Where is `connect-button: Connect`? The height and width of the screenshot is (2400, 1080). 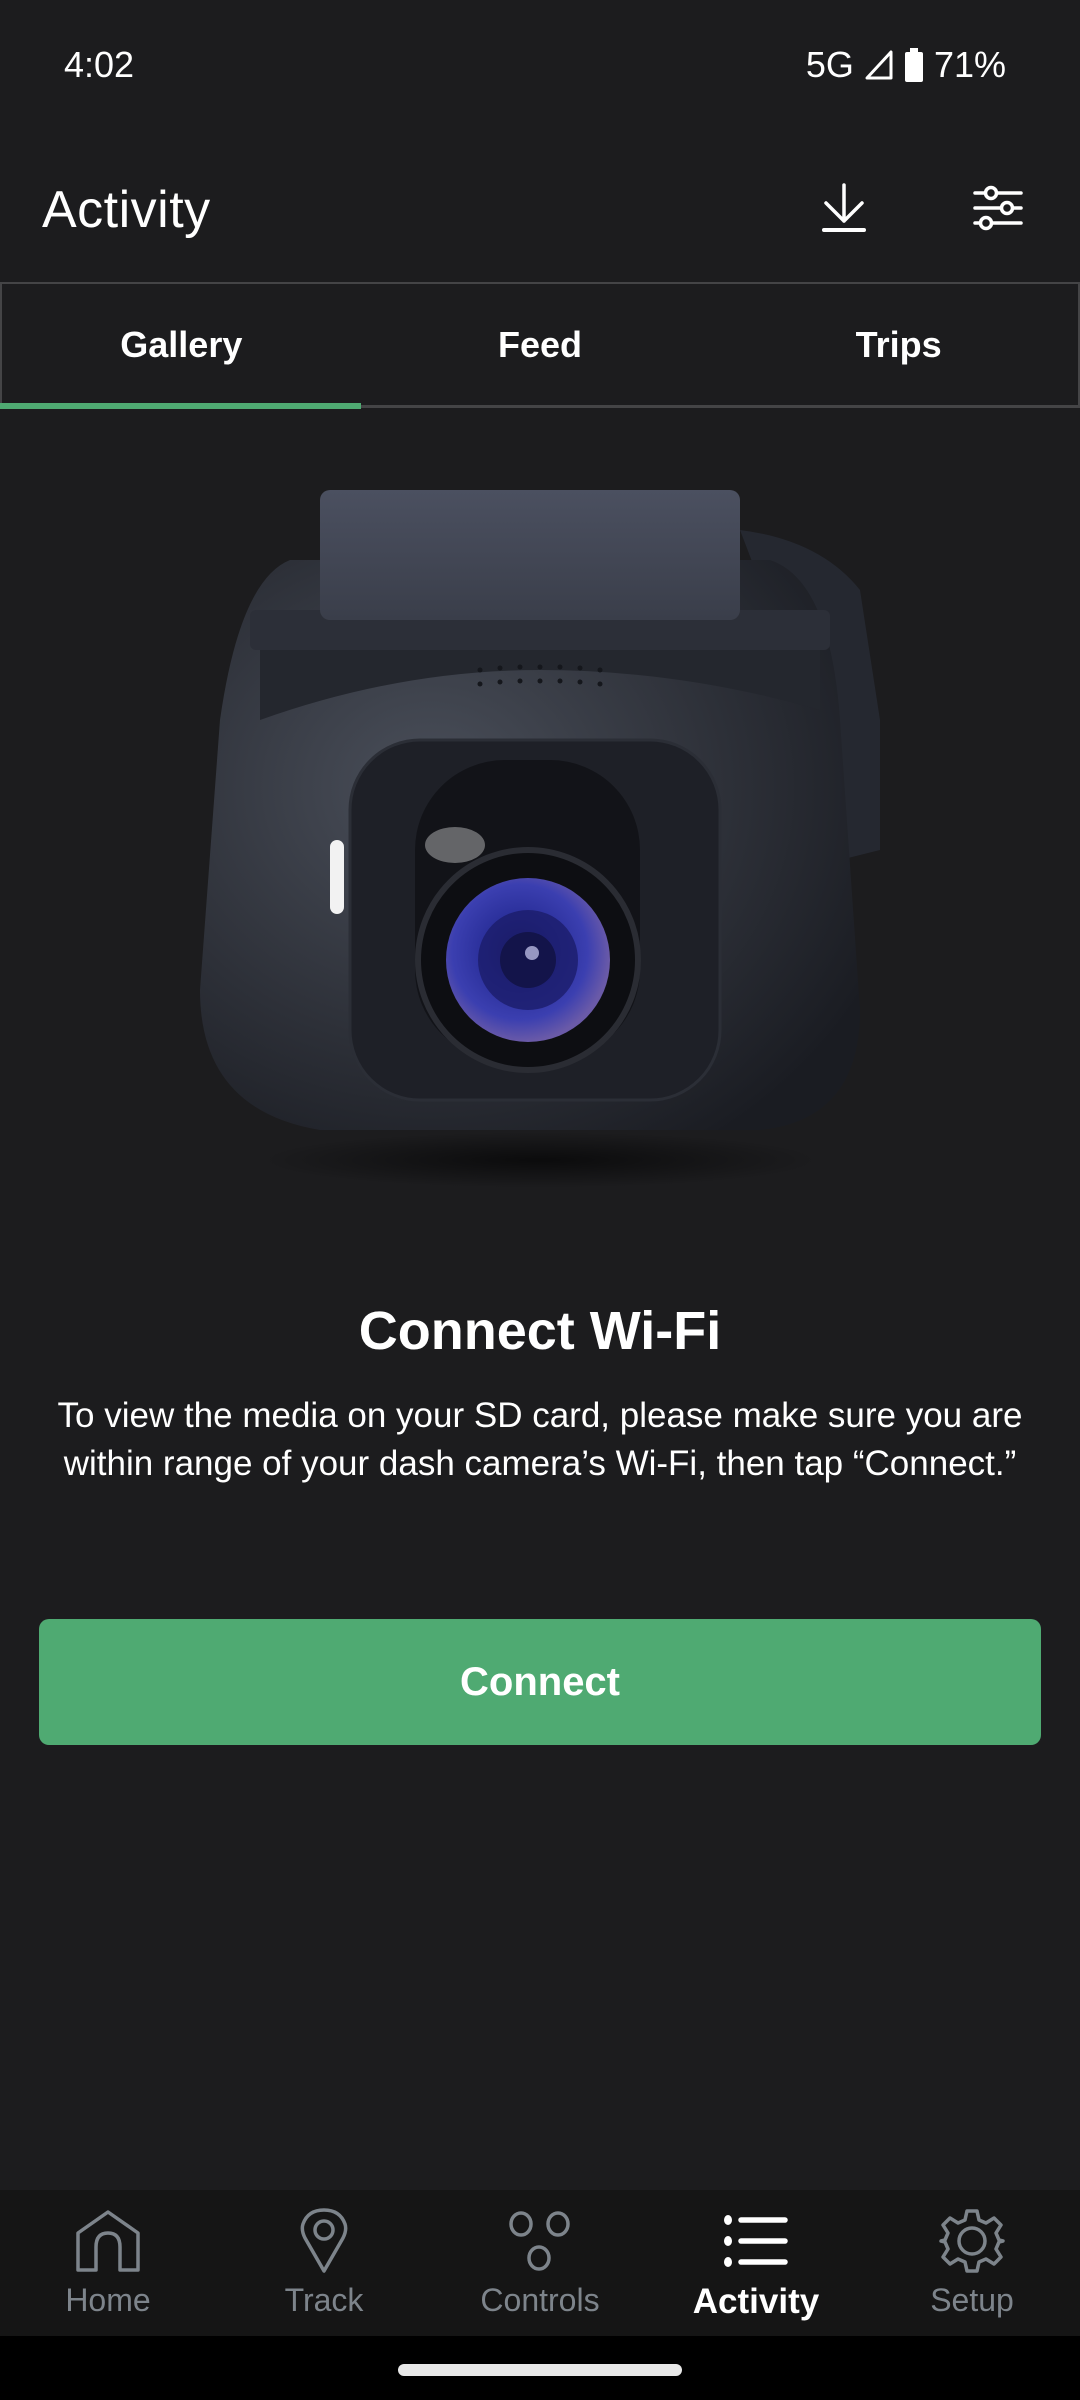 connect-button: Connect is located at coordinates (540, 1682).